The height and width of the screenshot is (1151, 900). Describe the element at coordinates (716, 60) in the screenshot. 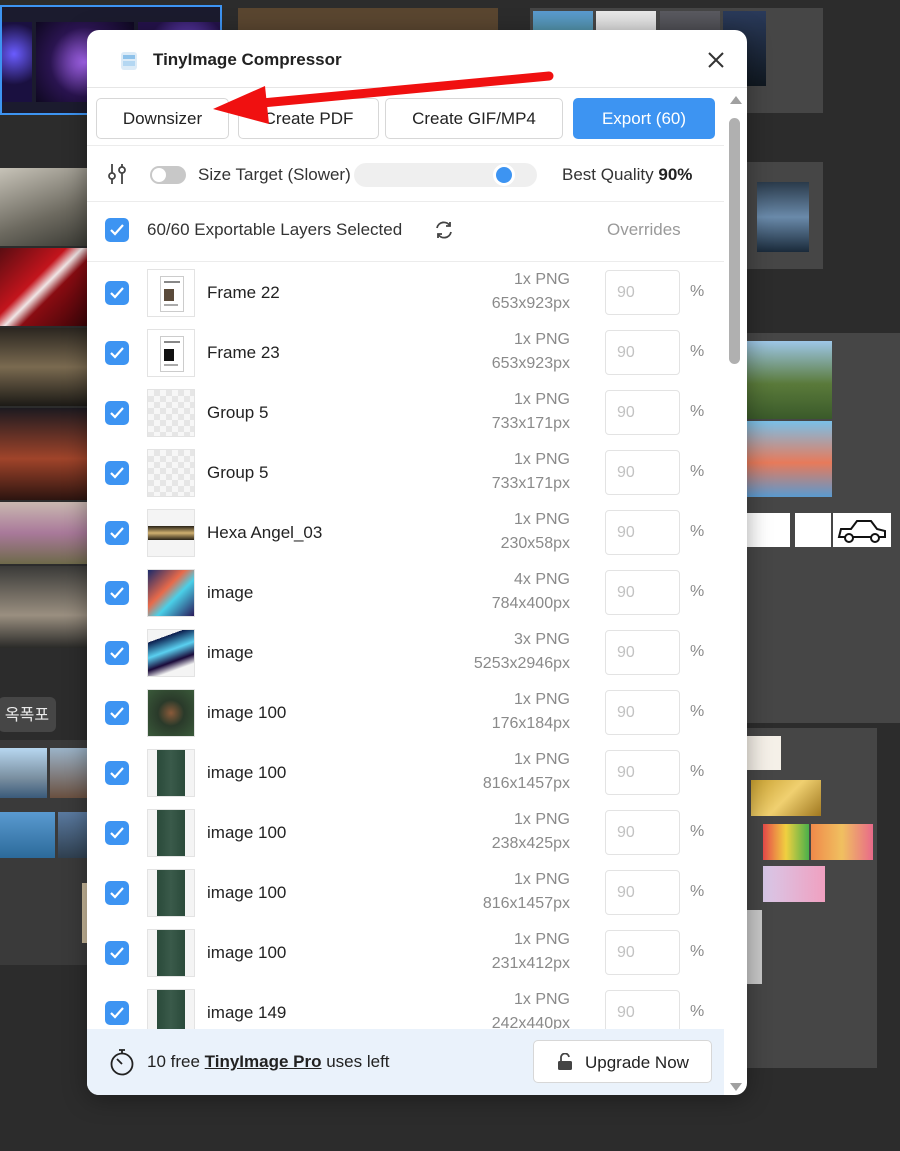

I see `close-icon` at that location.